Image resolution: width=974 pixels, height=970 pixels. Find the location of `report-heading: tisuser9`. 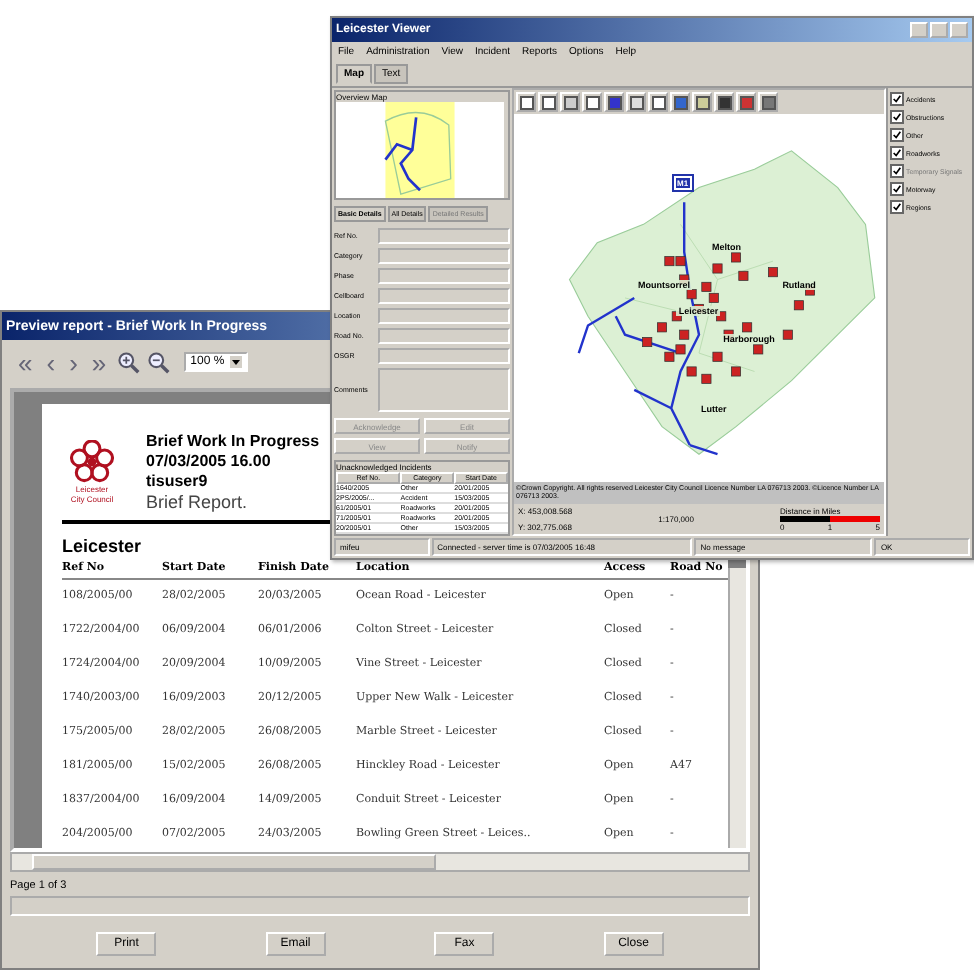

report-heading: tisuser9 is located at coordinates (178, 481).